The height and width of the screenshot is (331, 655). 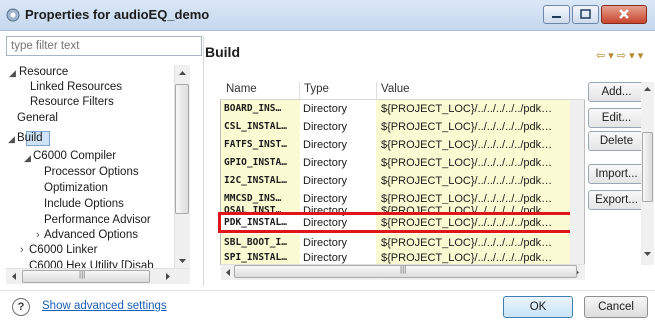 What do you see at coordinates (241, 89) in the screenshot?
I see `column-header-name: Name` at bounding box center [241, 89].